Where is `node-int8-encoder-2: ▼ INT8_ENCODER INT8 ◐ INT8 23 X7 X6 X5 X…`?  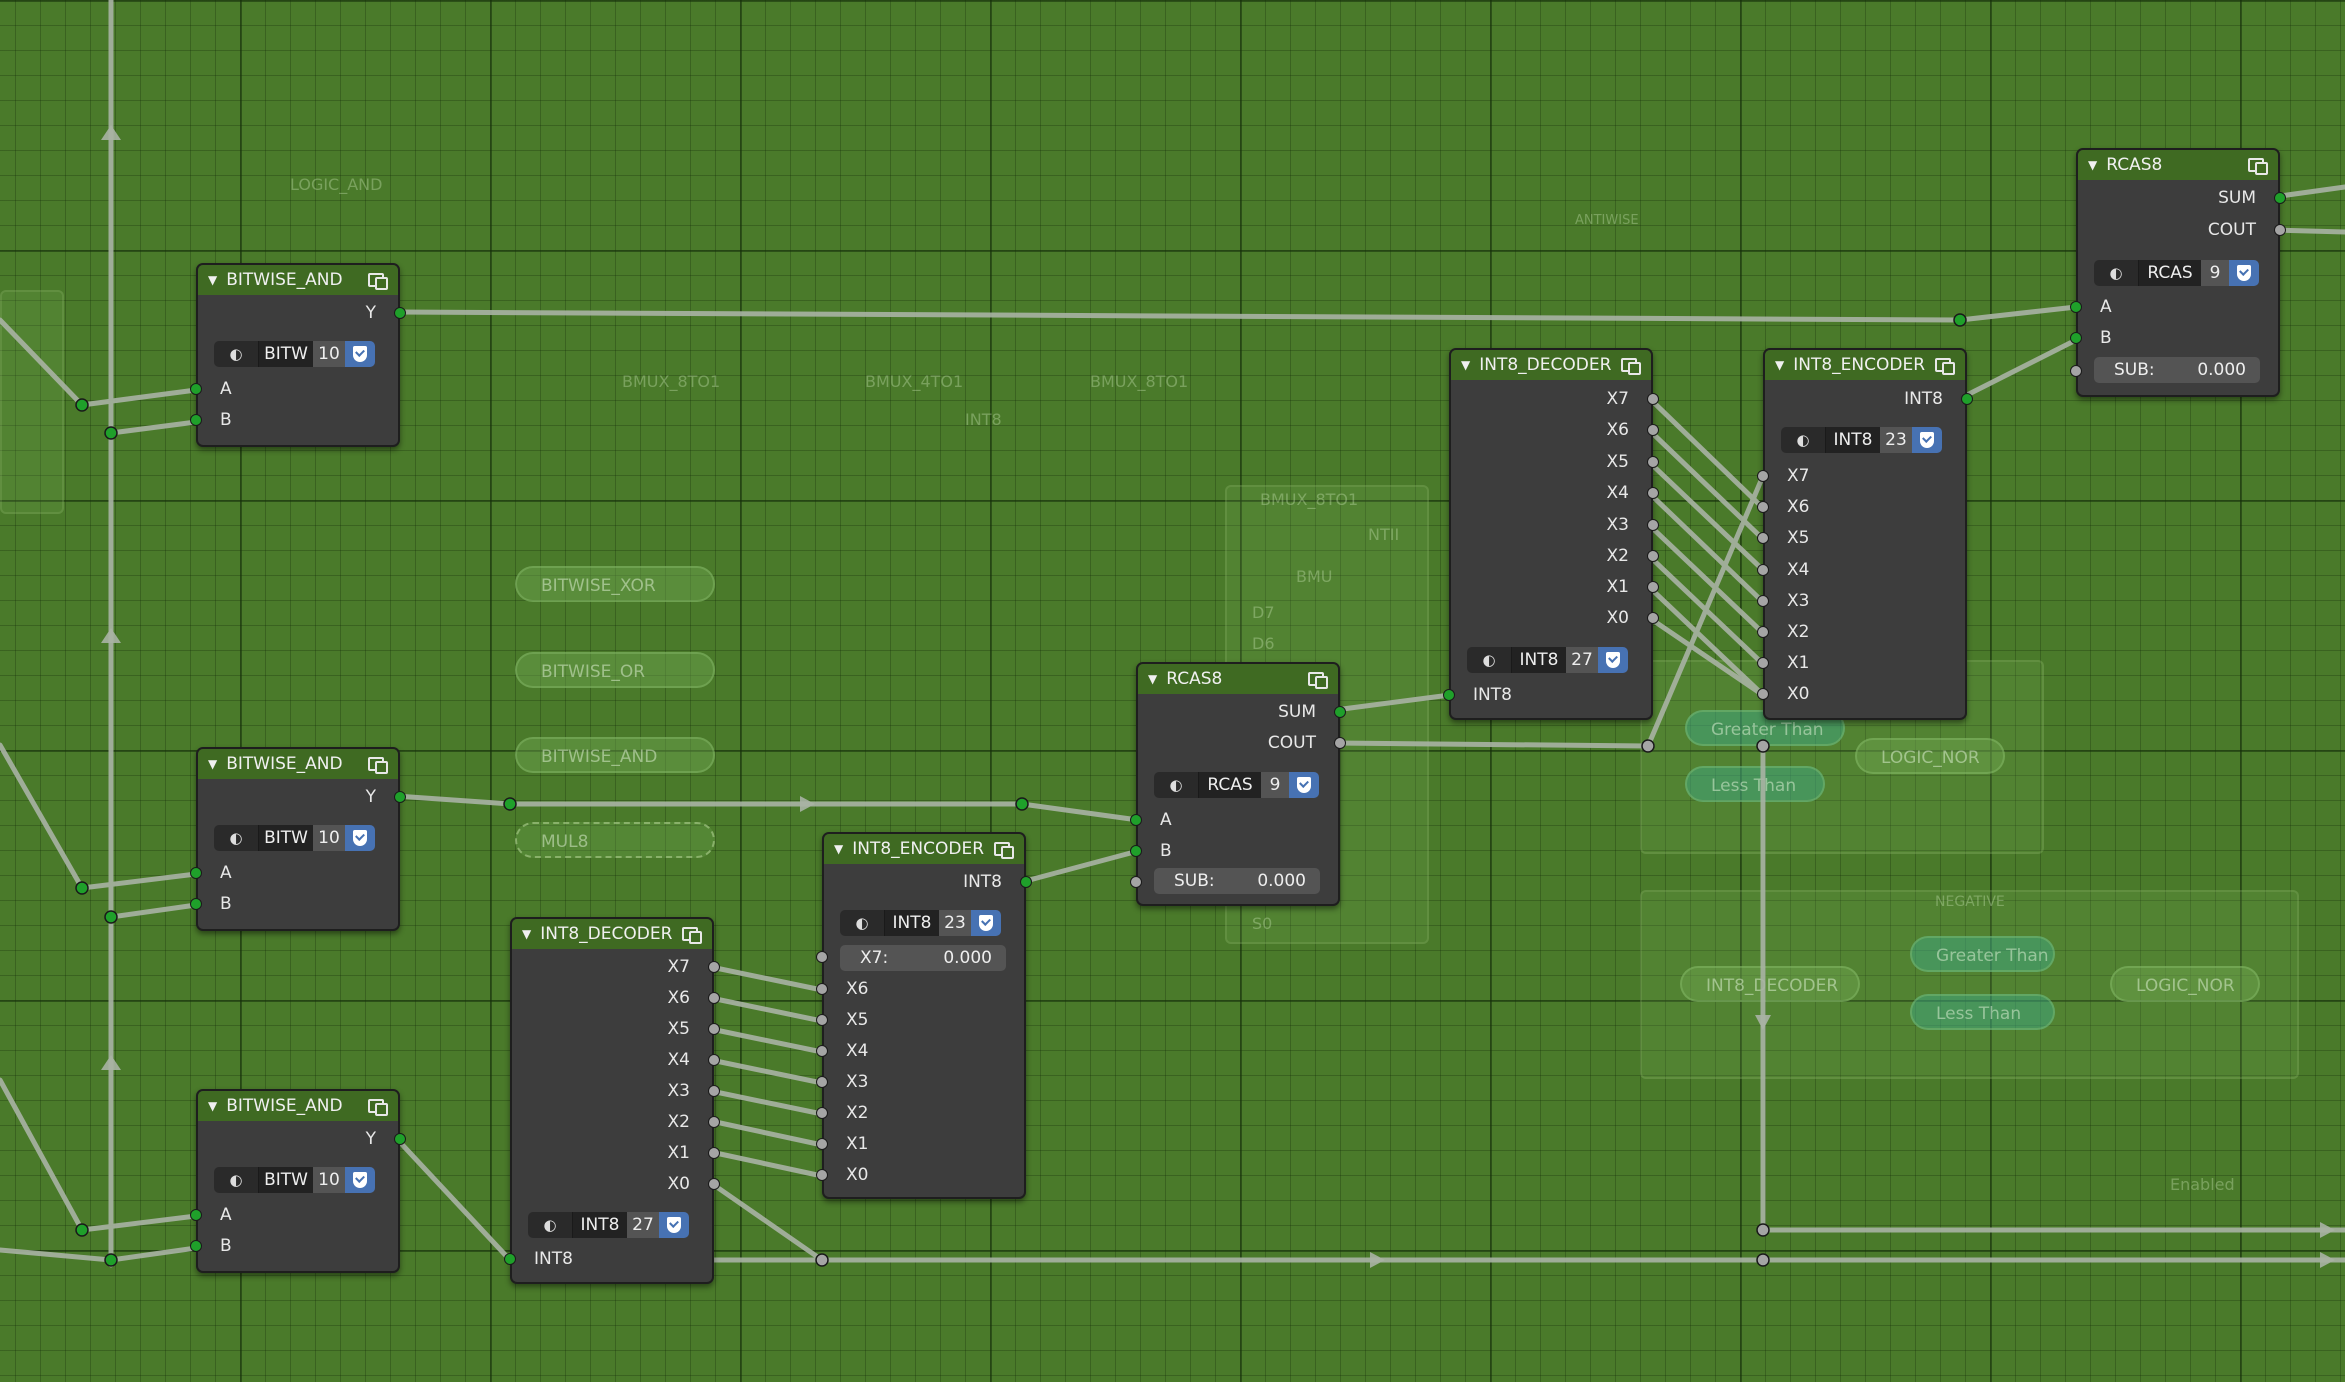
node-int8-encoder-2: ▼ INT8_ENCODER INT8 ◐ INT8 23 X7 X6 X5 X… is located at coordinates (1865, 534).